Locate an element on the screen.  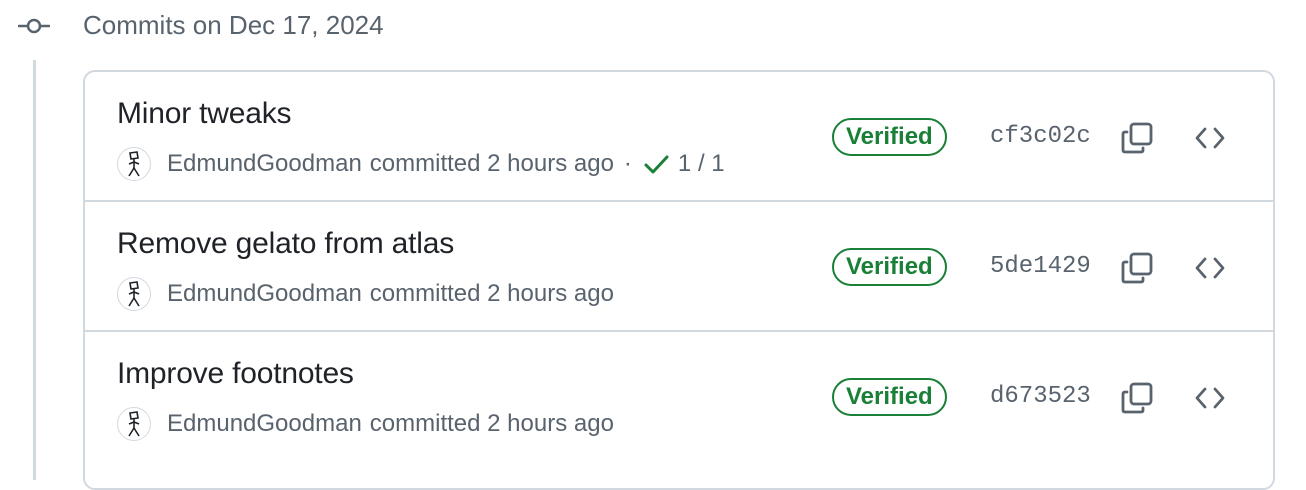
commit-group-date: Commits on Dec 17, 2024 is located at coordinates (233, 25).